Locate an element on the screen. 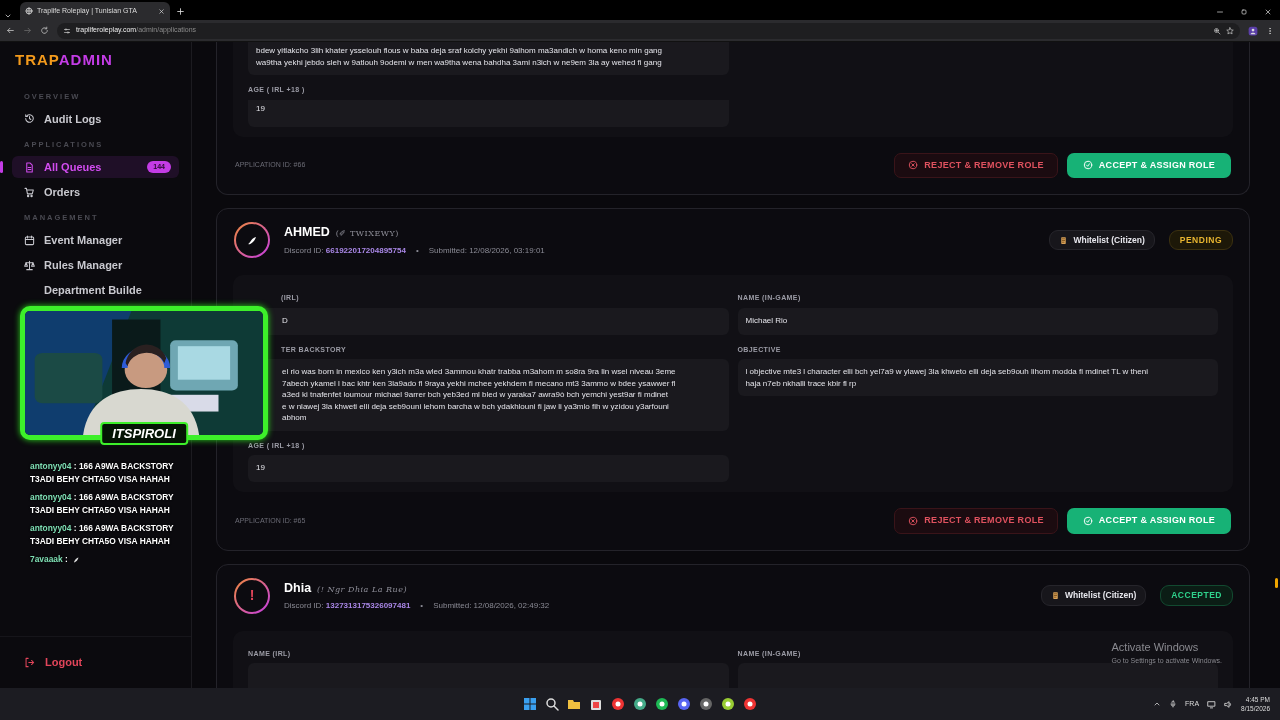 Image resolution: width=1280 pixels, height=720 pixels. field-value: D is located at coordinates (285, 320).